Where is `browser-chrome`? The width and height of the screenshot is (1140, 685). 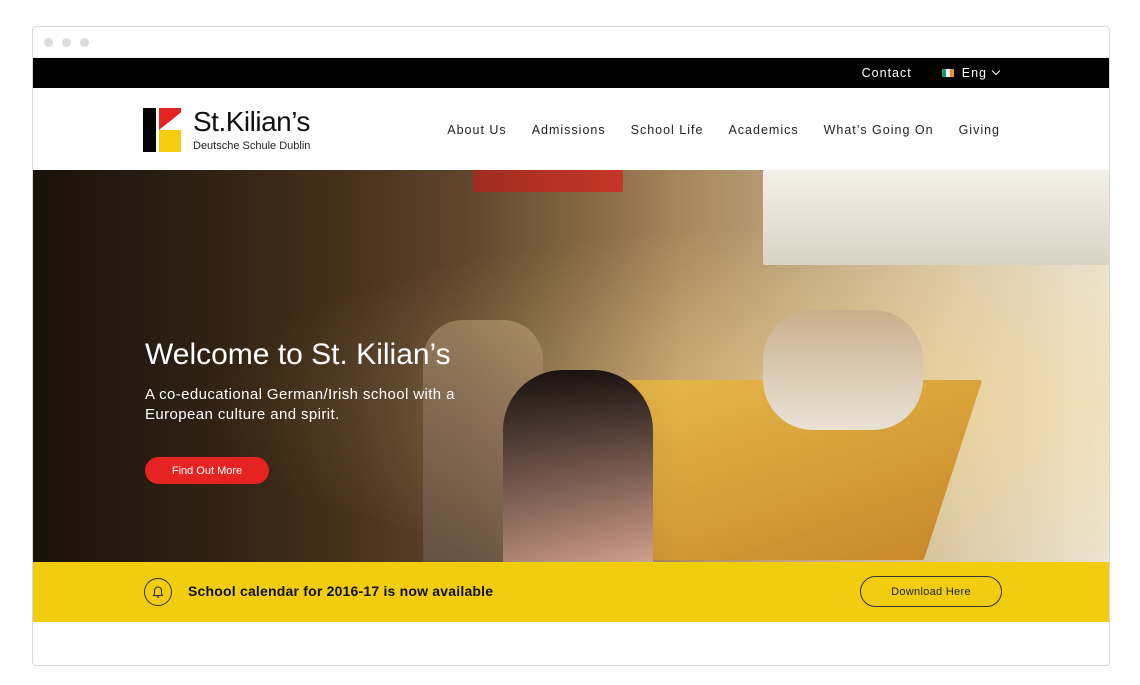 browser-chrome is located at coordinates (571, 42).